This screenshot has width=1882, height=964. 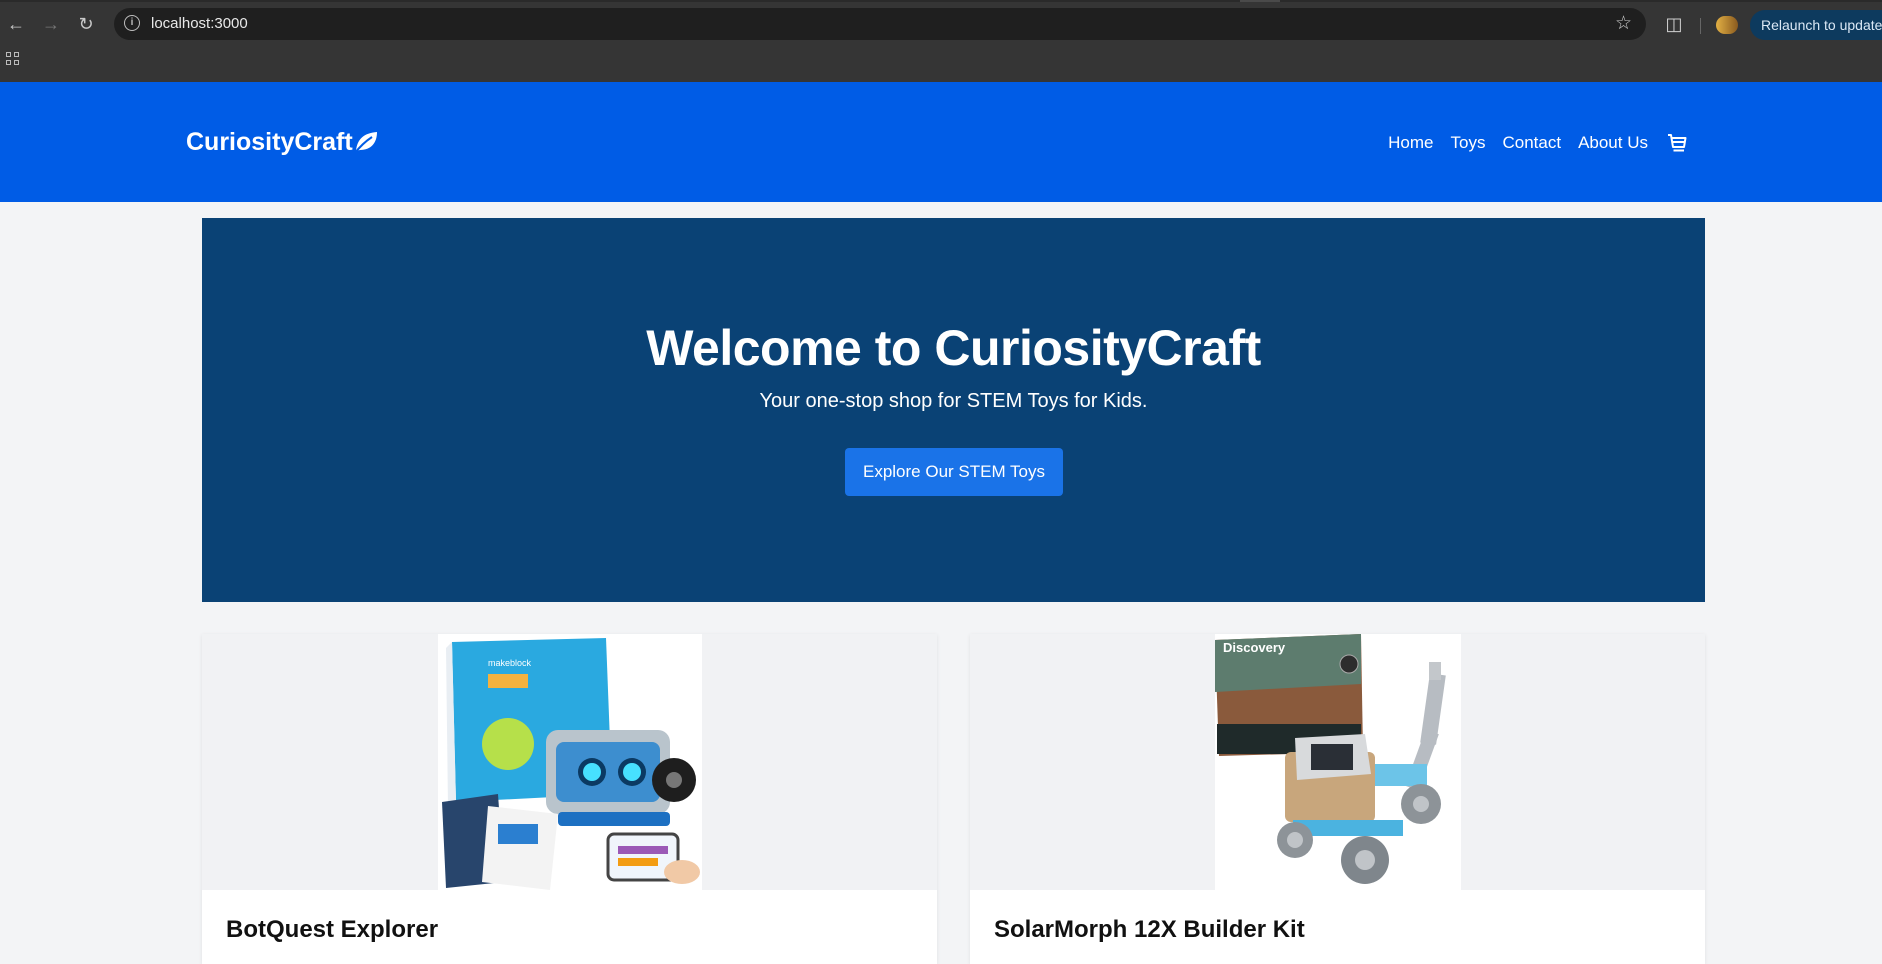 I want to click on product-image: makeblock, so click(x=570, y=762).